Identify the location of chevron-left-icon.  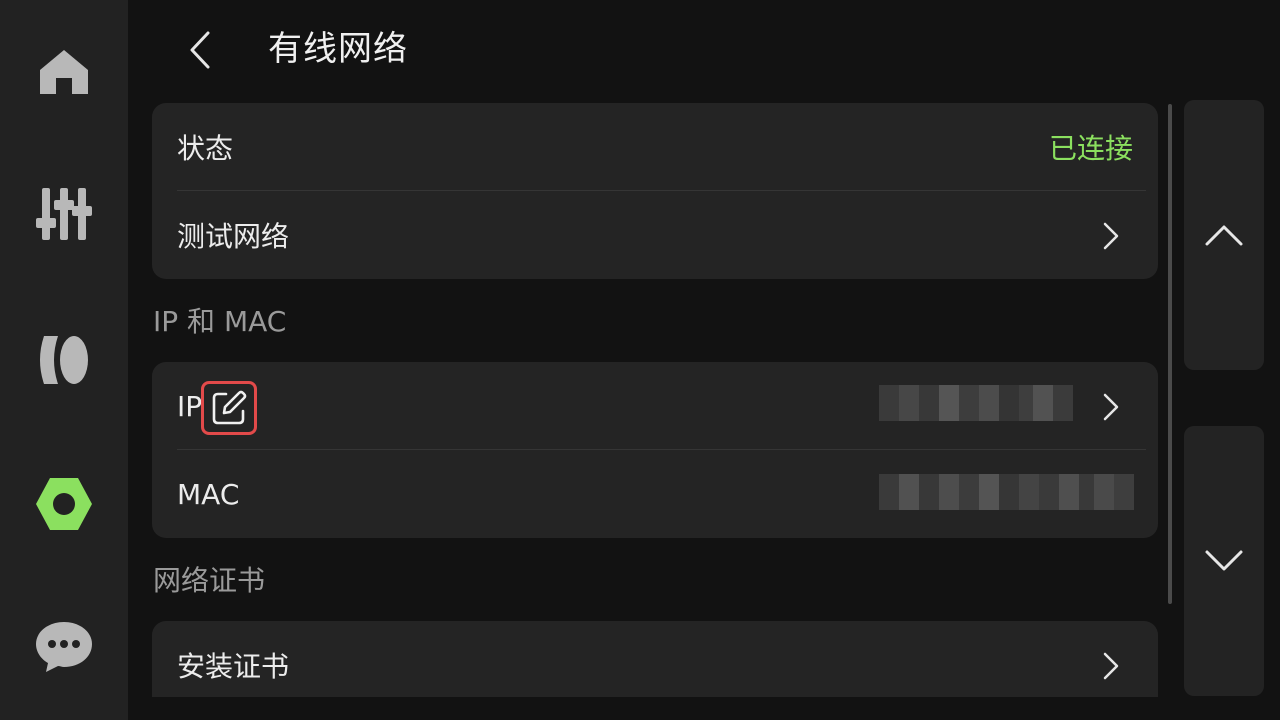
(200, 50).